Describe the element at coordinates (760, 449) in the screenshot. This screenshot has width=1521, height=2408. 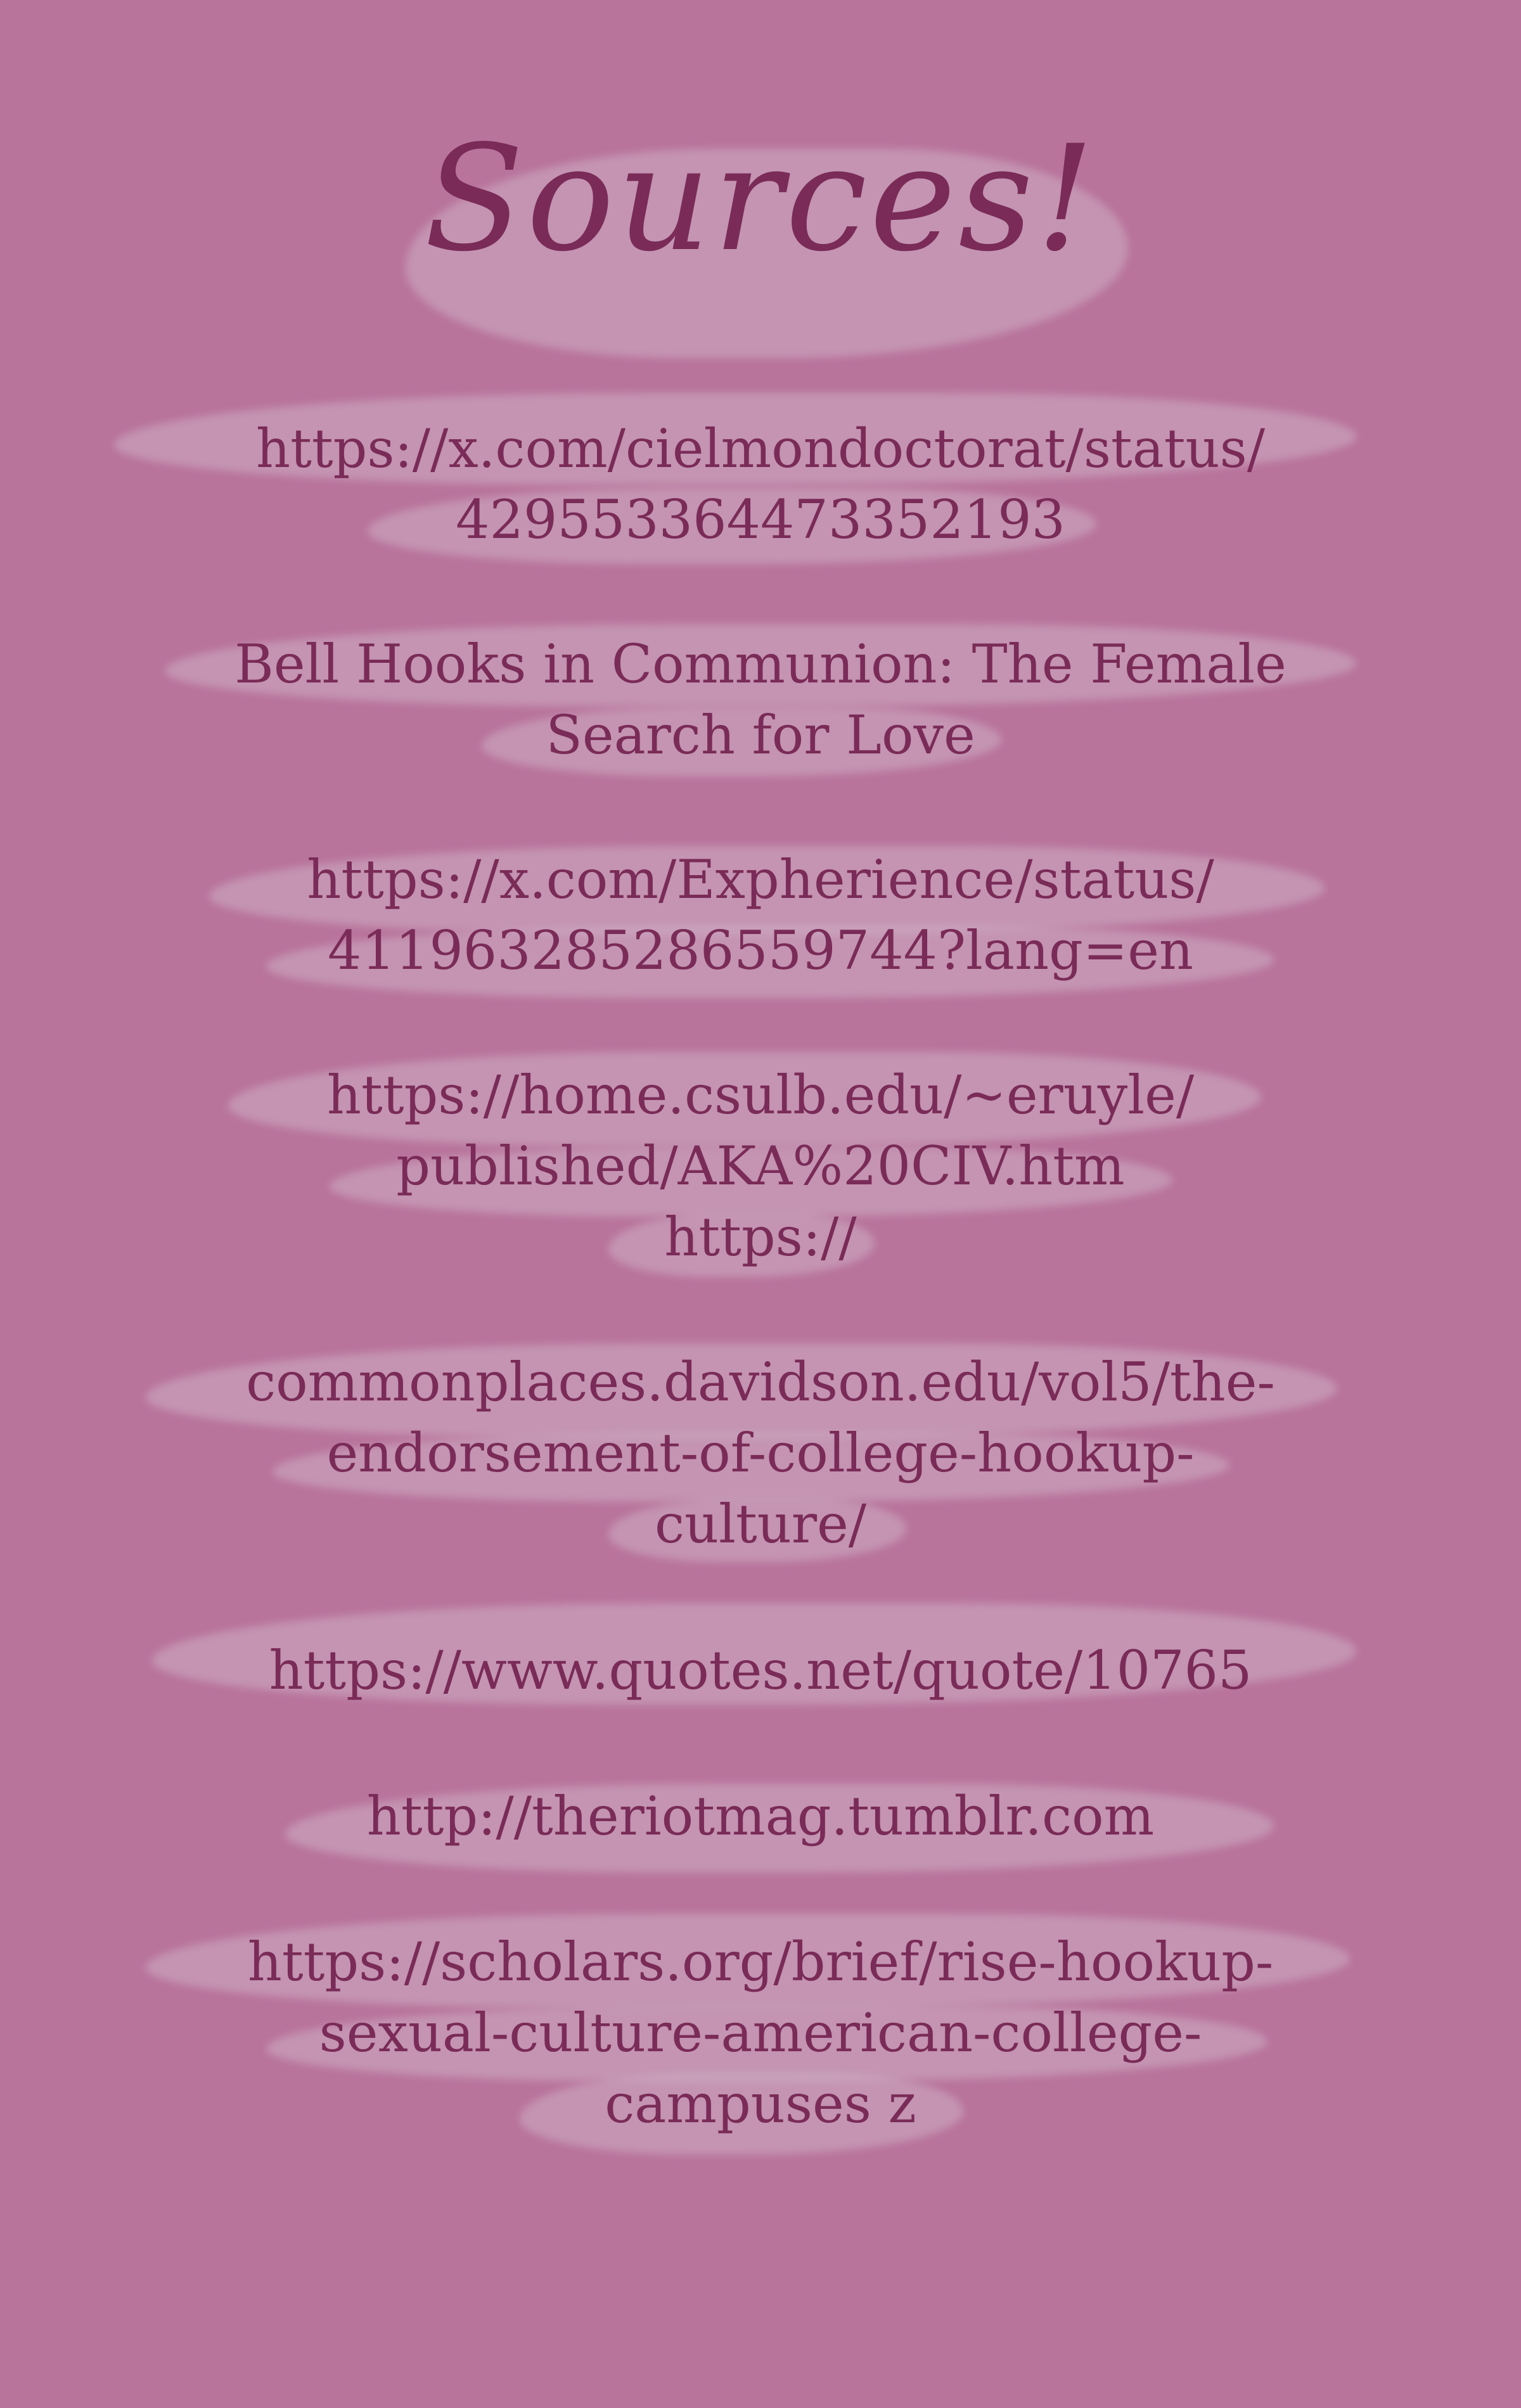
I see `source-line: https://x.com/cielmondoctorat/status/` at that location.